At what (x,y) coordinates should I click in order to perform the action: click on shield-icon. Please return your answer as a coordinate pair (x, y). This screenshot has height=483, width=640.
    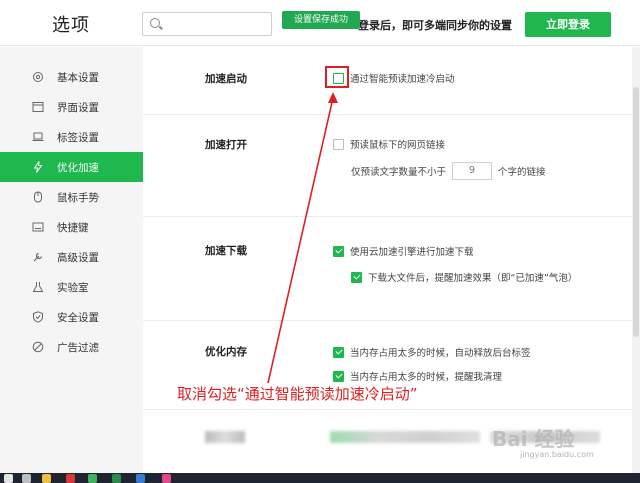
    Looking at the image, I should click on (38, 317).